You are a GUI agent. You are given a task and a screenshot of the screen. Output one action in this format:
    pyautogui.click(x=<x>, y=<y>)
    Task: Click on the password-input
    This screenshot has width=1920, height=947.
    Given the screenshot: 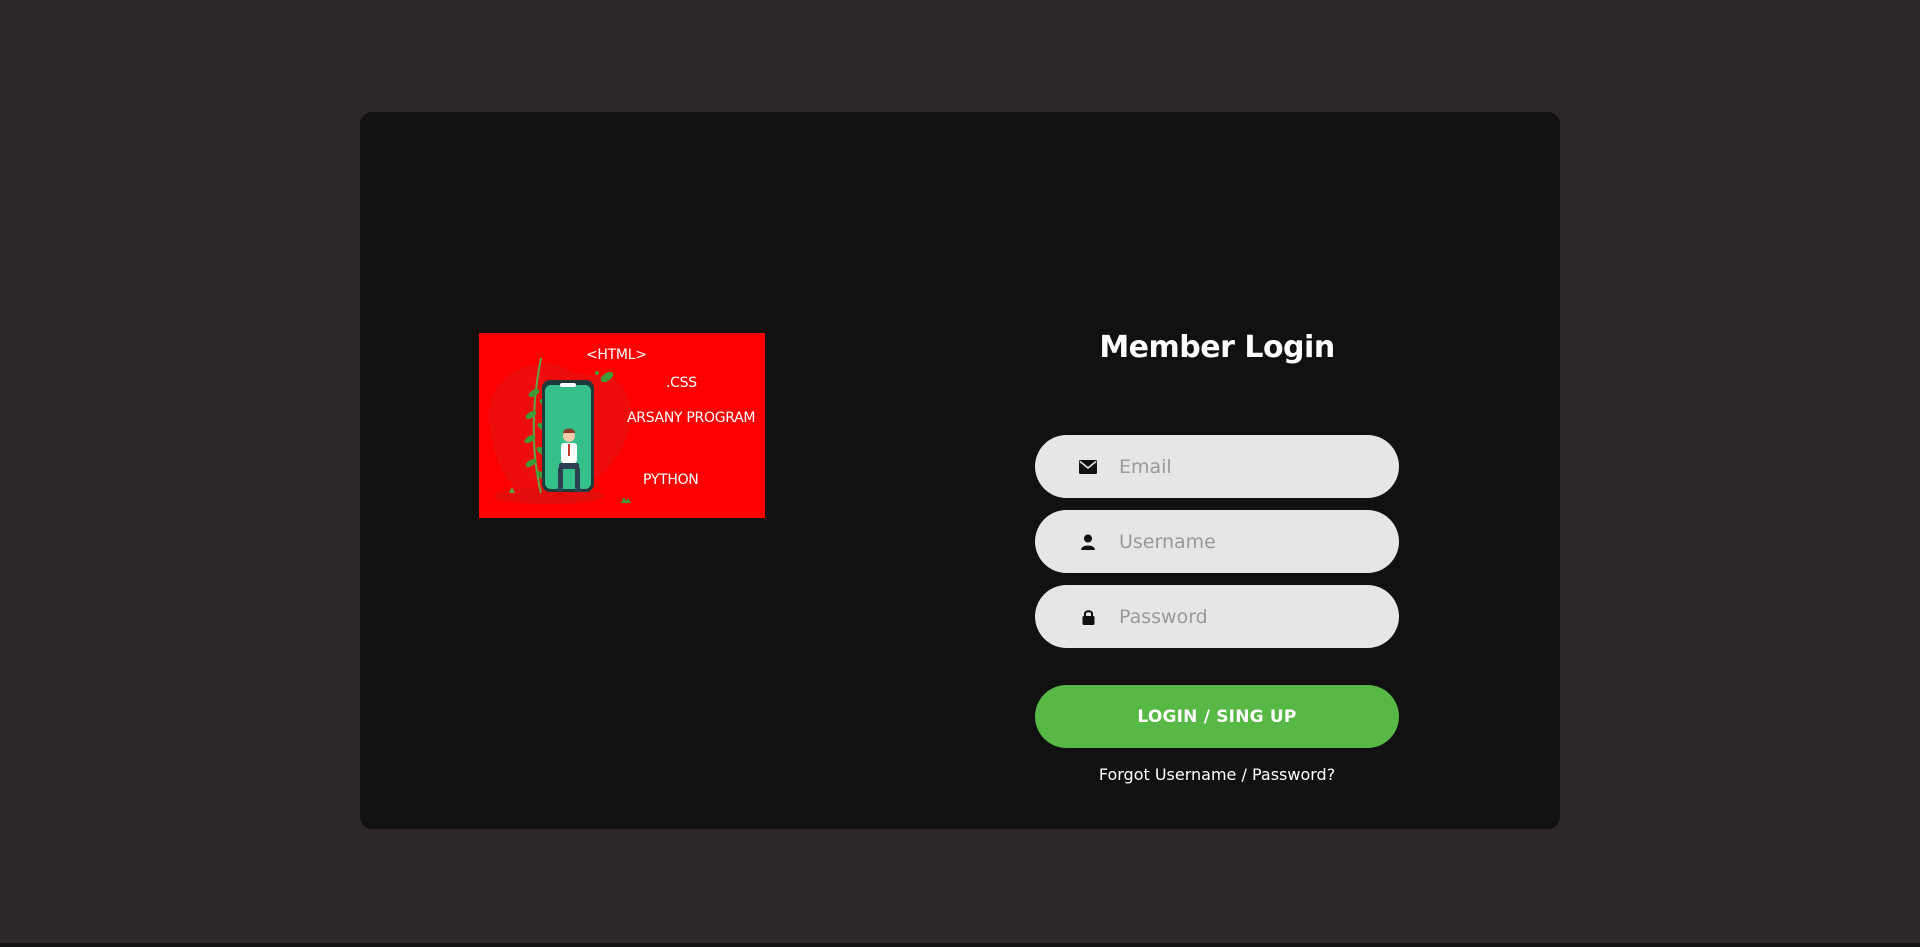 What is the action you would take?
    pyautogui.click(x=1249, y=616)
    